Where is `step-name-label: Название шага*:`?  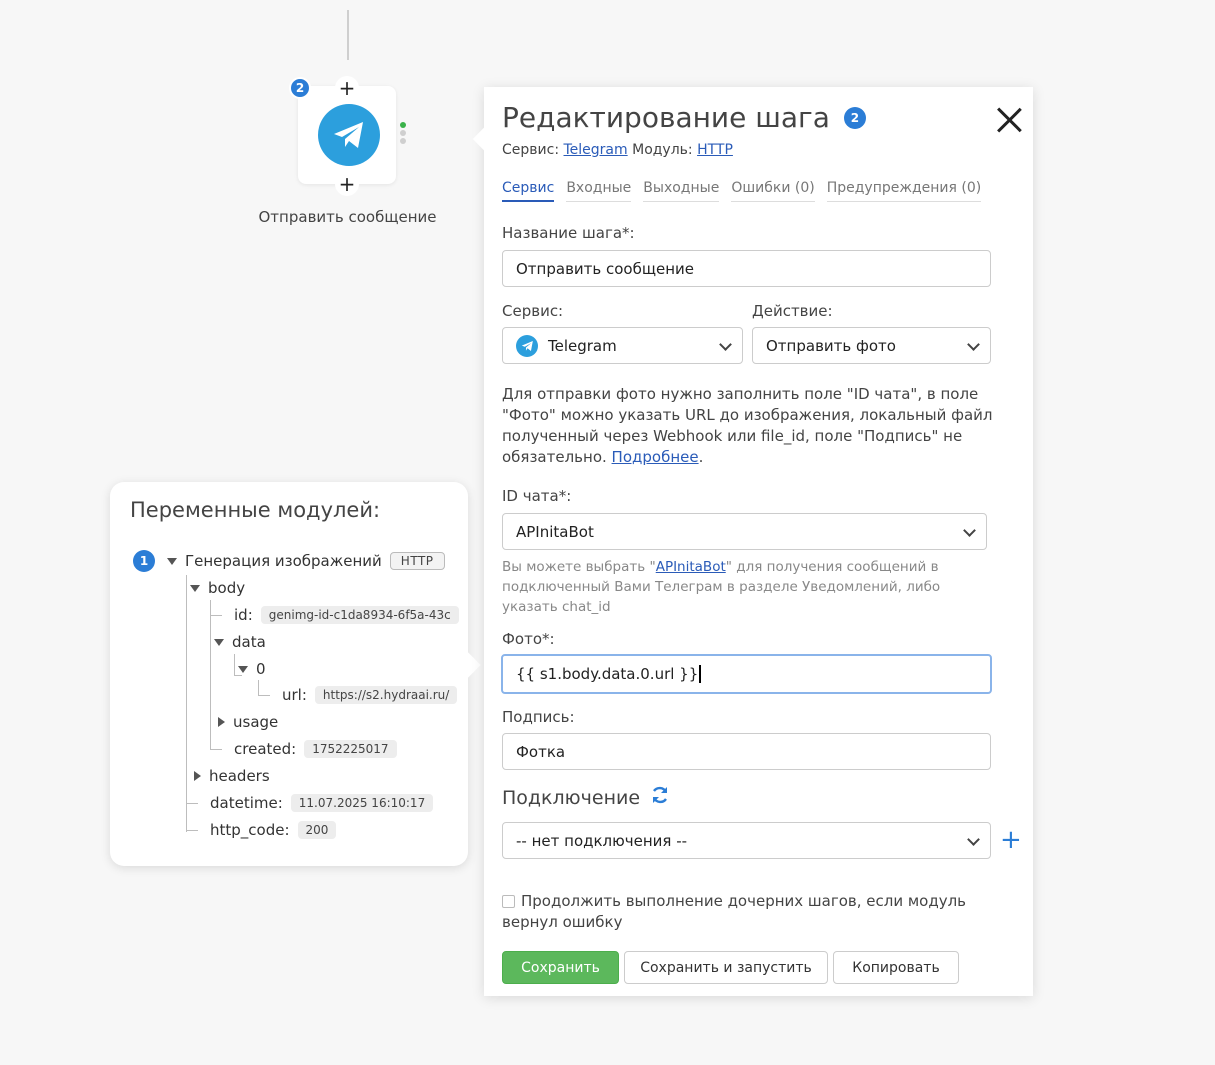 step-name-label: Название шага*: is located at coordinates (568, 233).